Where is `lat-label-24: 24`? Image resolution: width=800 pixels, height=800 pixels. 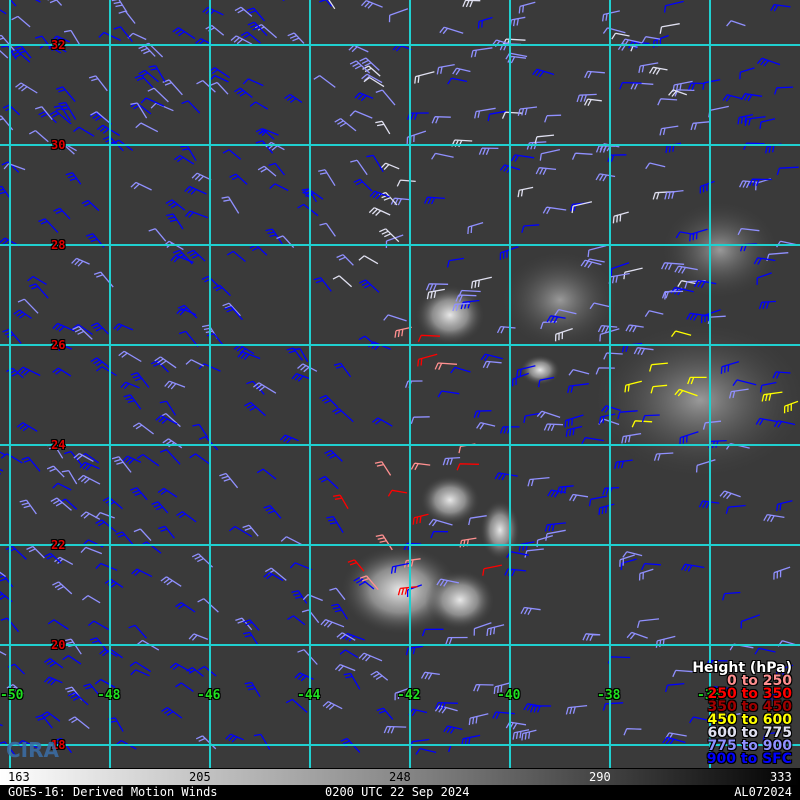
lat-label-24: 24 is located at coordinates (58, 445).